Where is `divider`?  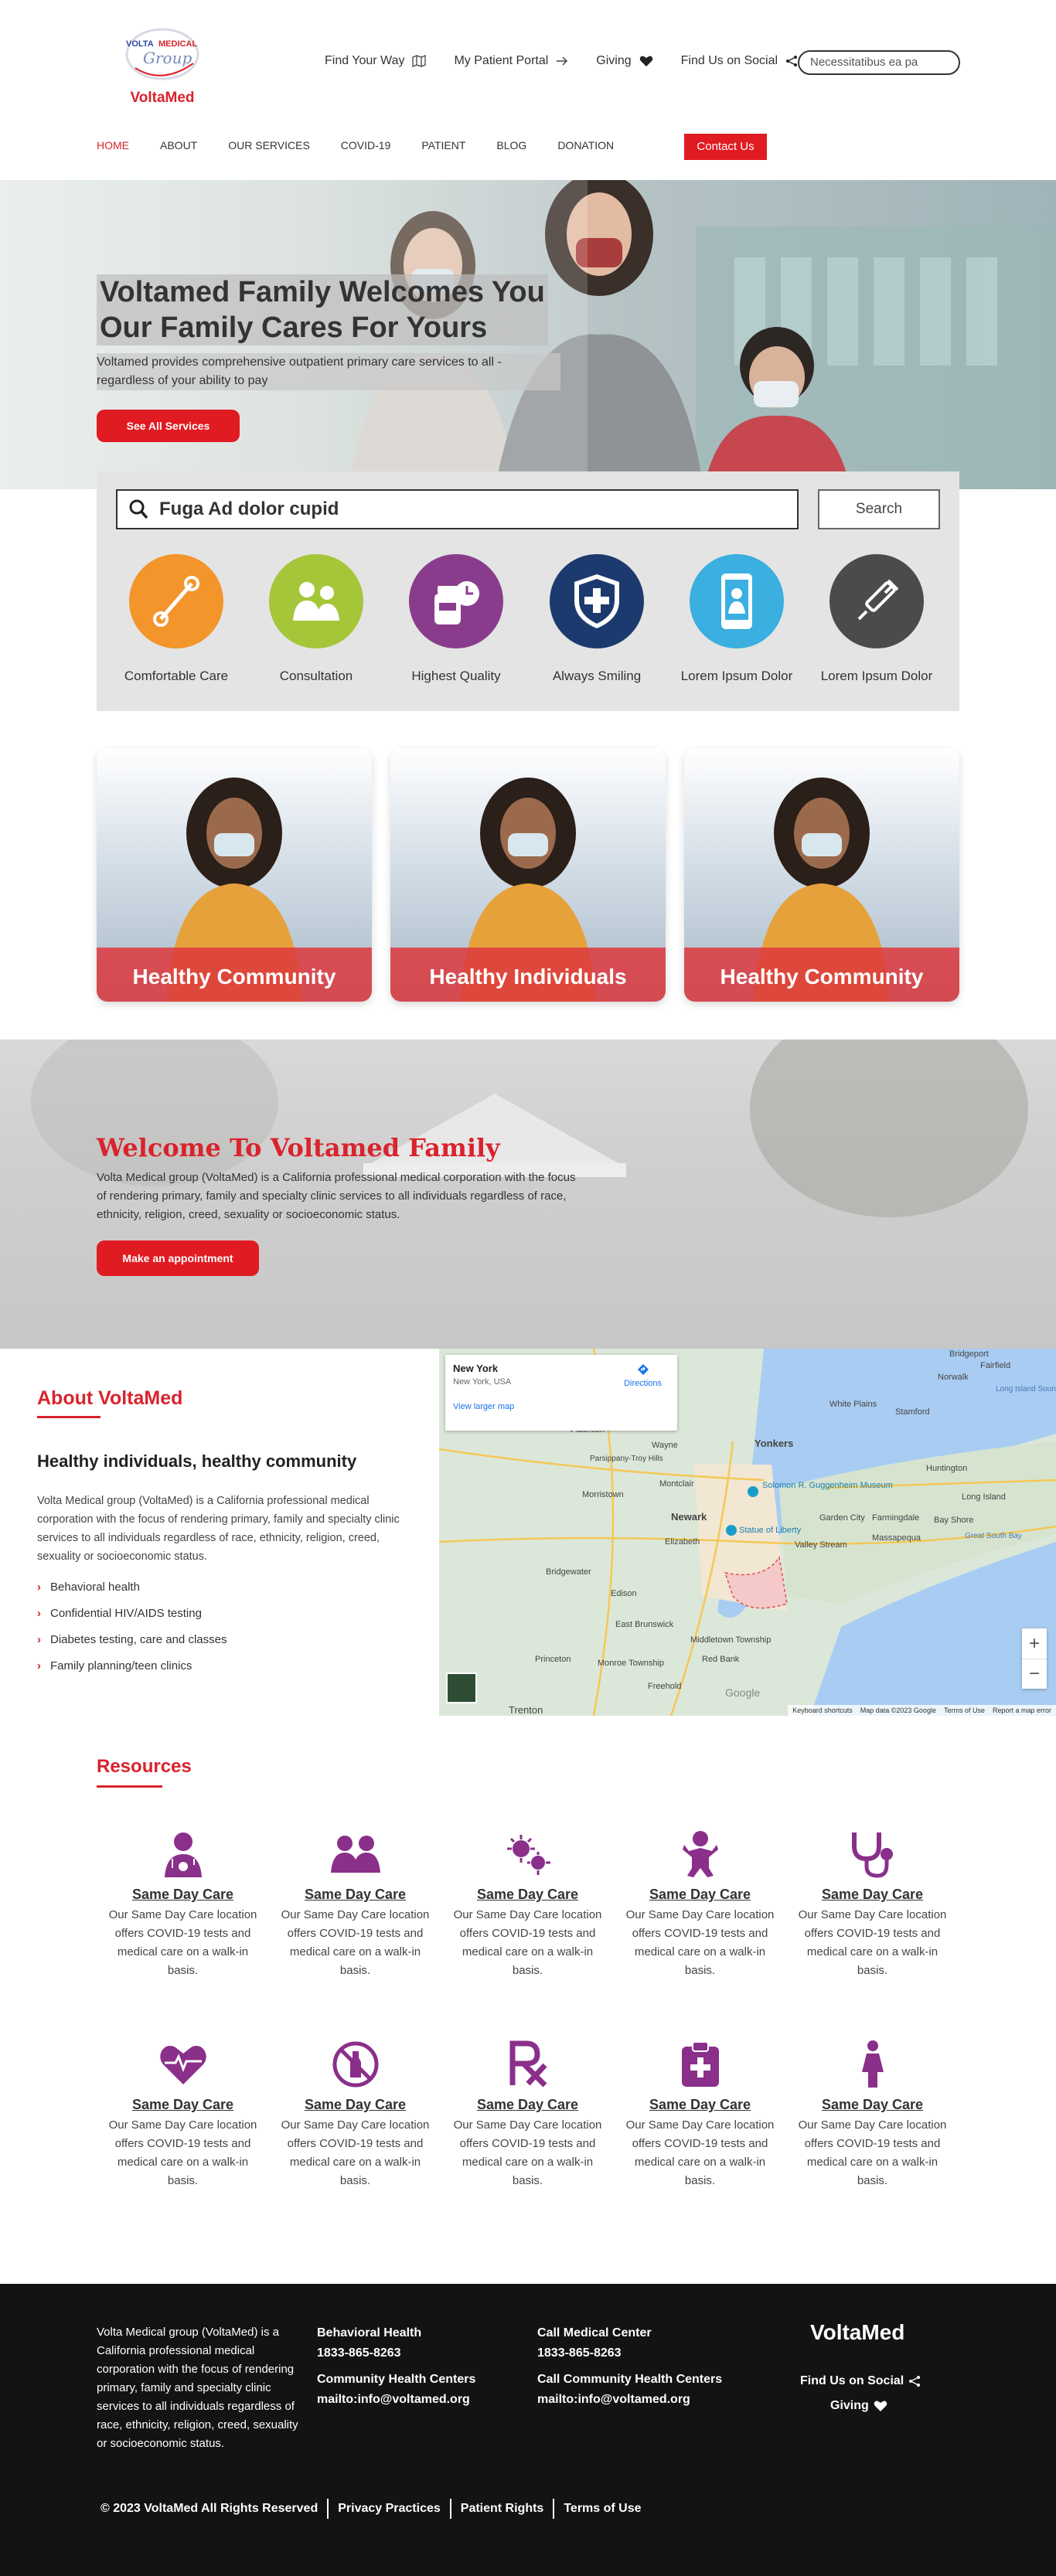
divider is located at coordinates (554, 2509).